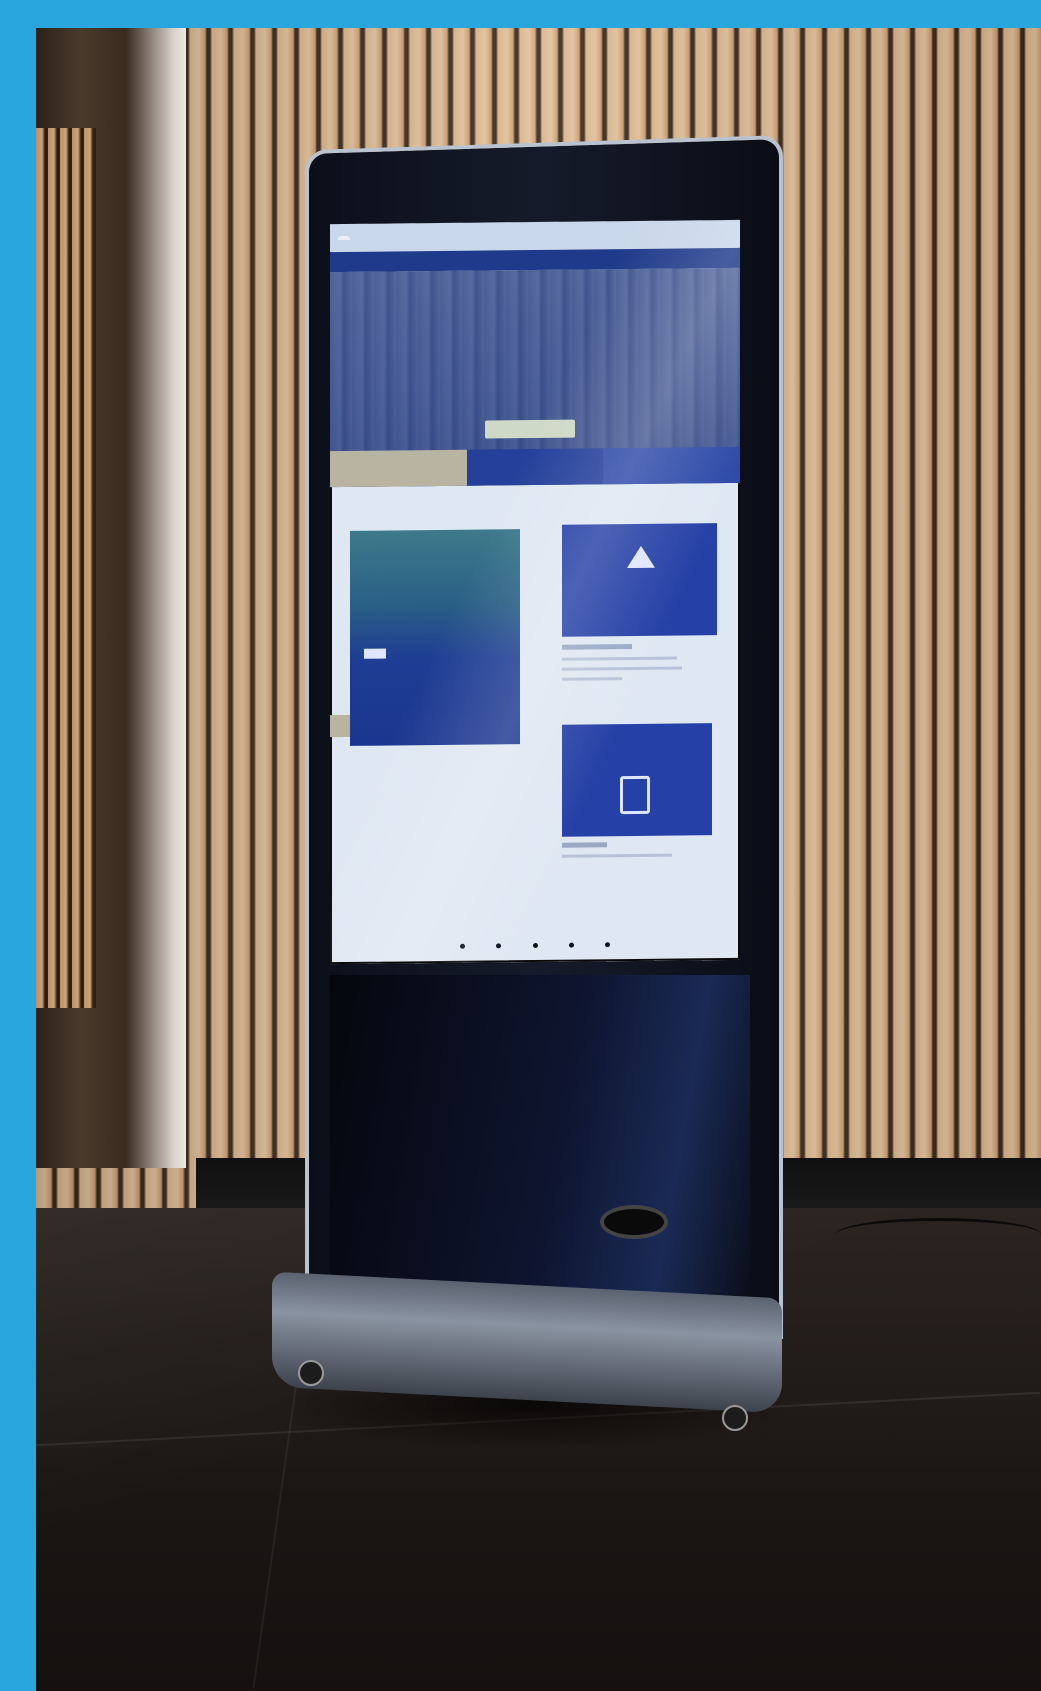 The width and height of the screenshot is (1041, 1691). Describe the element at coordinates (641, 557) in the screenshot. I see `warning-icon` at that location.